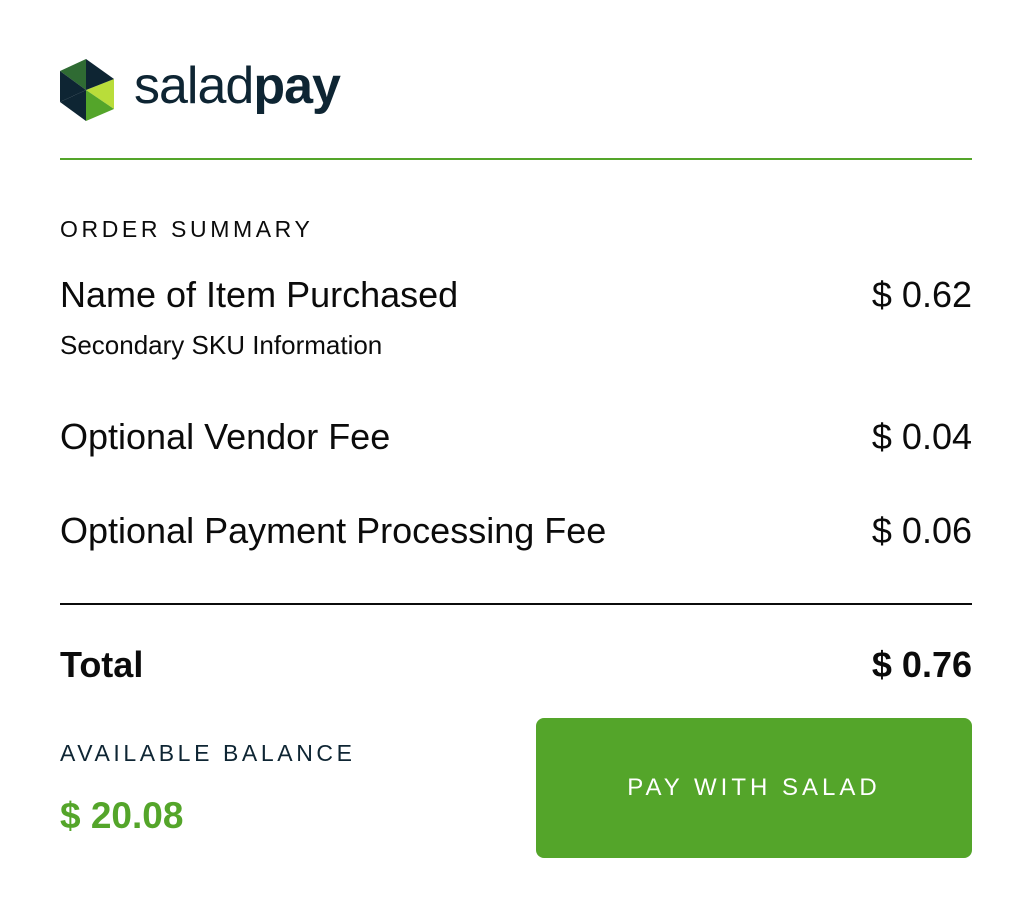 This screenshot has height=924, width=1032. Describe the element at coordinates (921, 530) in the screenshot. I see `processing-fee-amount: $ 0.06` at that location.